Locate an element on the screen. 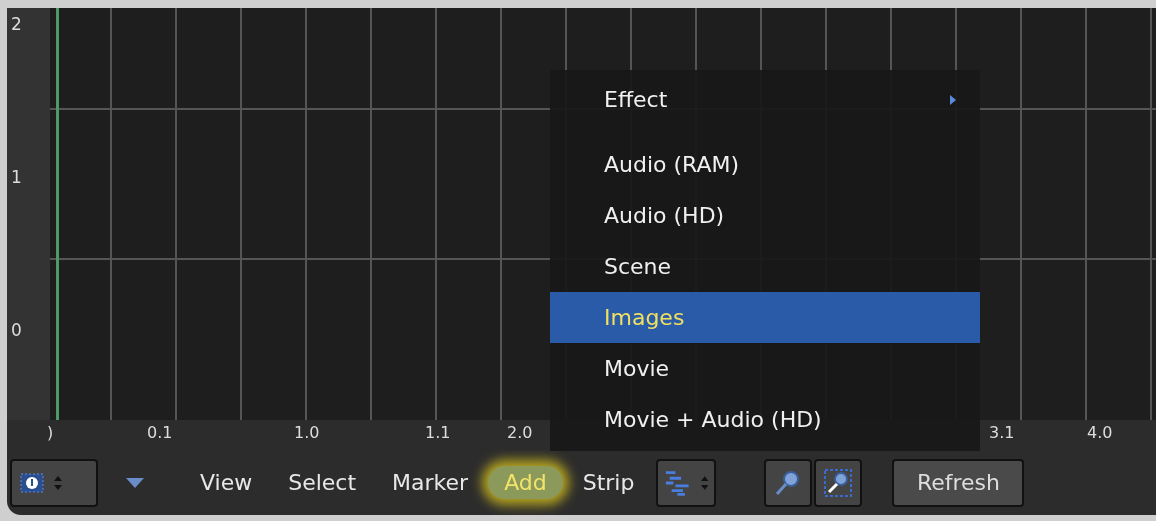 Image resolution: width=1156 pixels, height=521 pixels. zoom-button is located at coordinates (788, 482).